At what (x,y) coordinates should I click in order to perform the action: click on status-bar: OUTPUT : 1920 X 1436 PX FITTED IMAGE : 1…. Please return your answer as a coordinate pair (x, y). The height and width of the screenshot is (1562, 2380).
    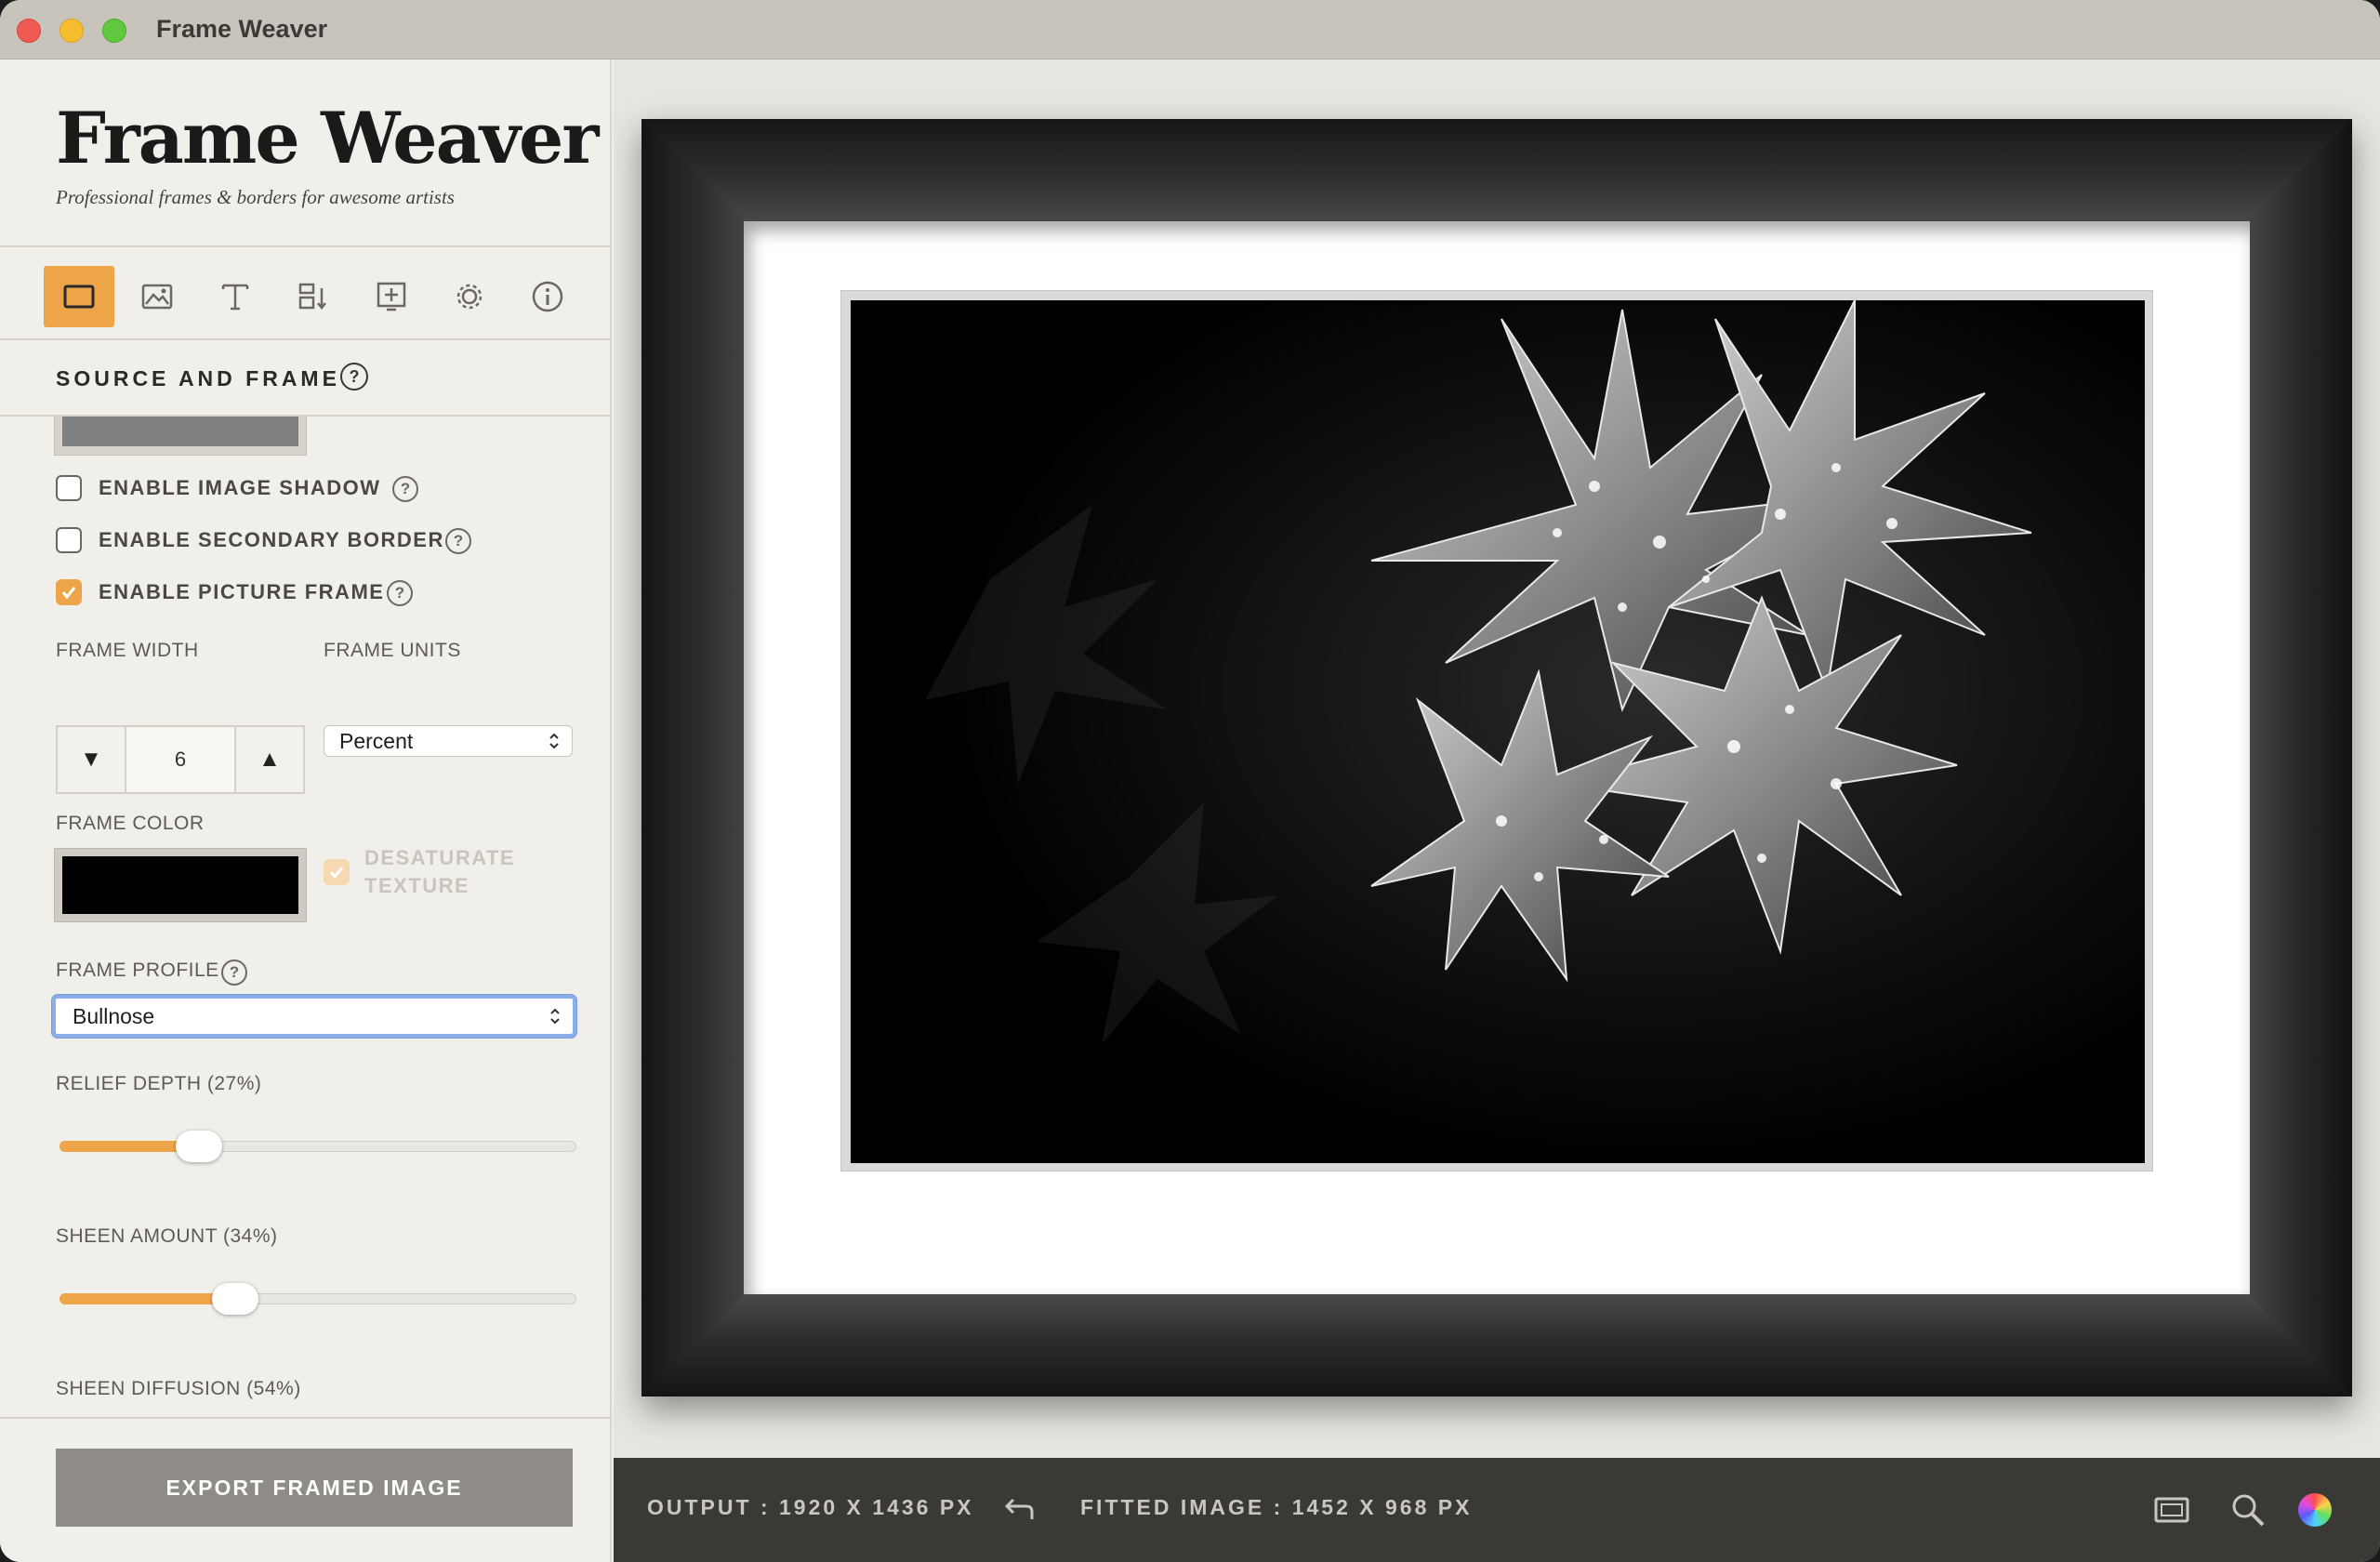
    Looking at the image, I should click on (1497, 1510).